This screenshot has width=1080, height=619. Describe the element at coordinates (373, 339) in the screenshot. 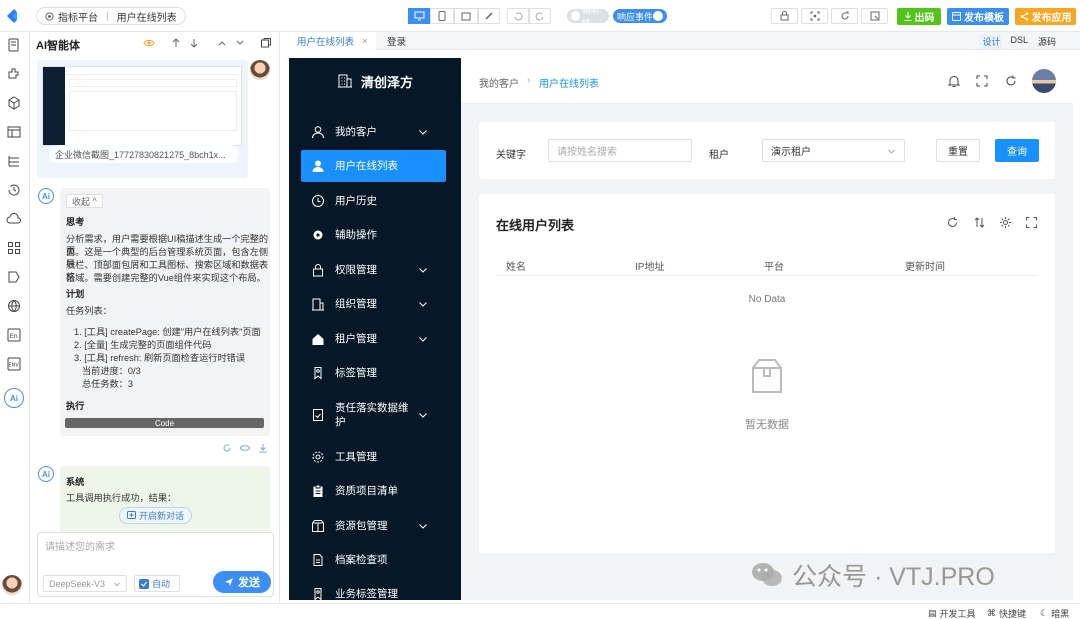

I see `sidebar-item: 租户管理` at that location.